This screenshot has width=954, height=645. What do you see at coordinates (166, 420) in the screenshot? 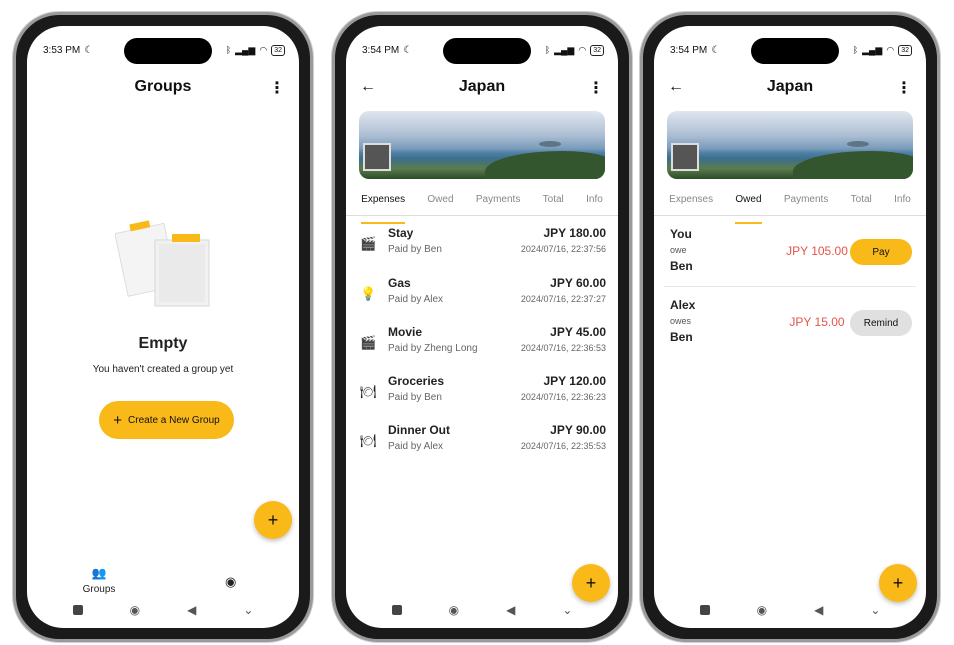
I see `create-group-button: + Create a New Group` at bounding box center [166, 420].